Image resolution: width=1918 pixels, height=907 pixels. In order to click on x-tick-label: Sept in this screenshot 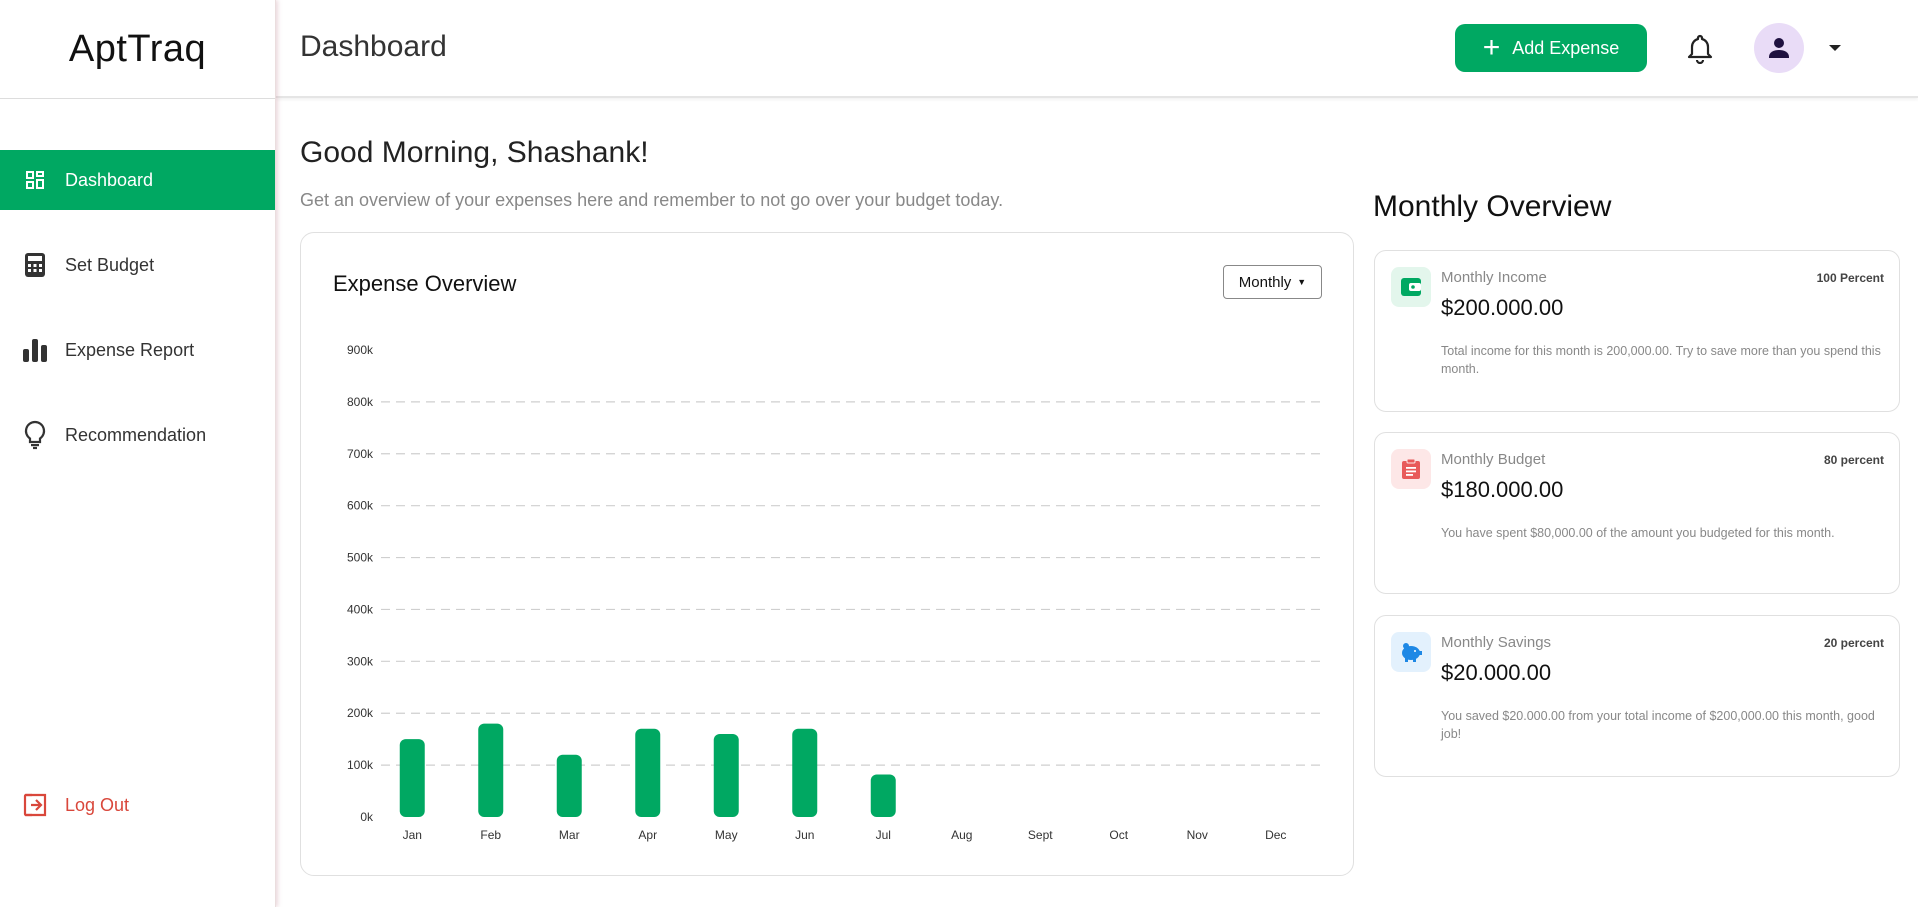, I will do `click(1040, 835)`.